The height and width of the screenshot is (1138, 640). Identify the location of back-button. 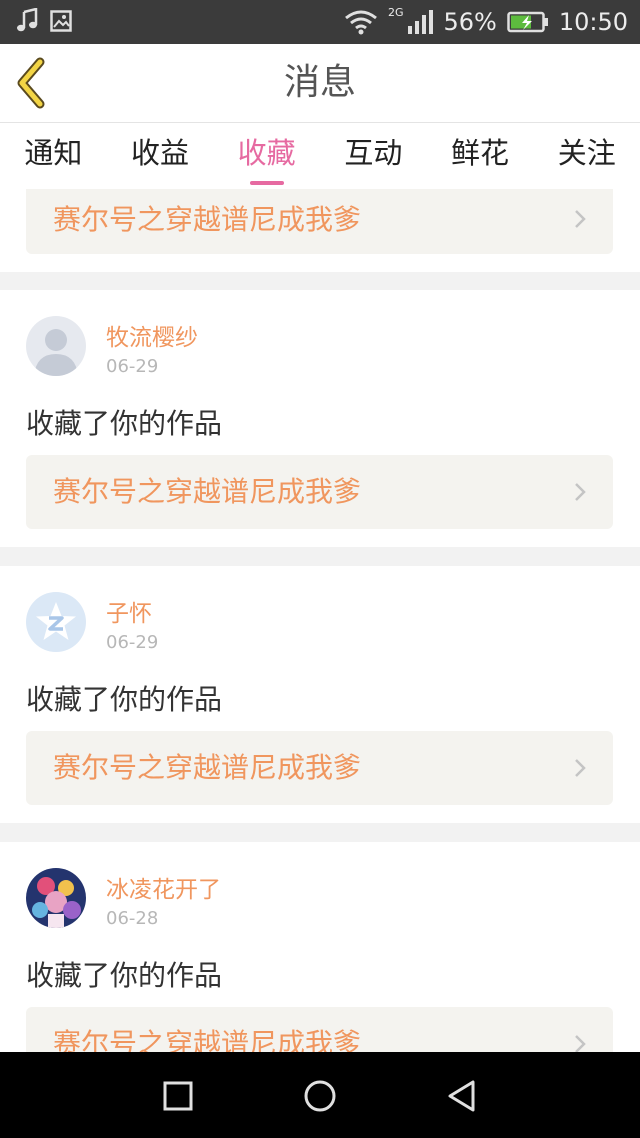
(35, 83).